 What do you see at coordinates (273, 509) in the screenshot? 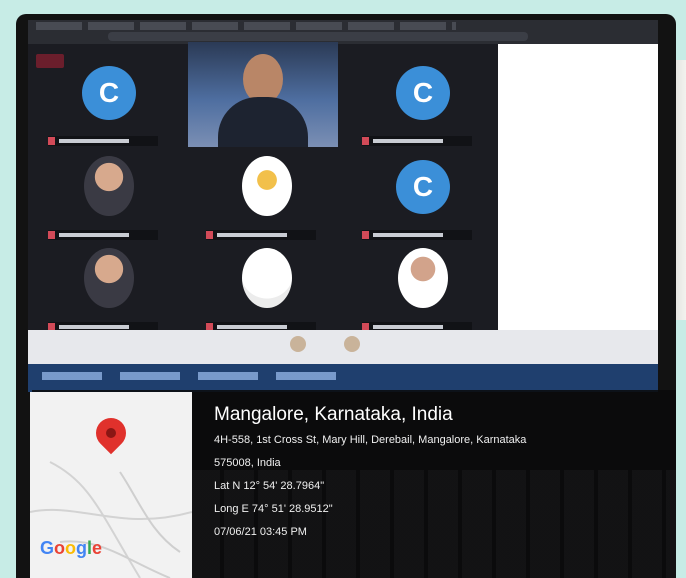
I see `longitude: Long E 74° 51' 28.9512"` at bounding box center [273, 509].